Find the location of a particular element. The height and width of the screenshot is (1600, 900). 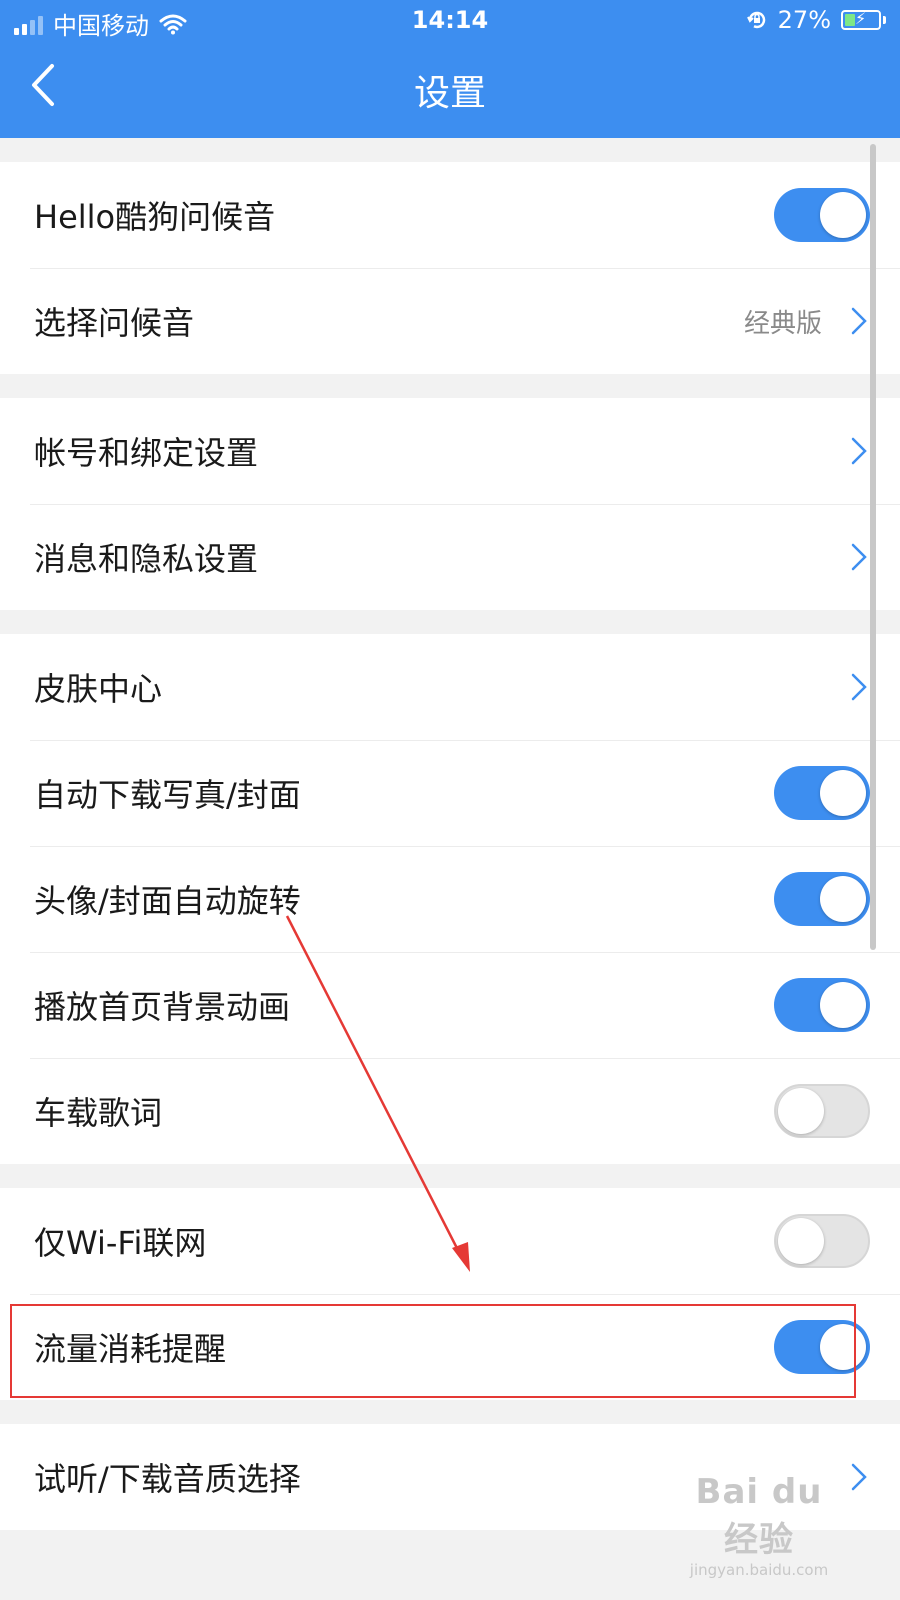

settings-row-label: 消息和隐私设置 is located at coordinates (146, 559).